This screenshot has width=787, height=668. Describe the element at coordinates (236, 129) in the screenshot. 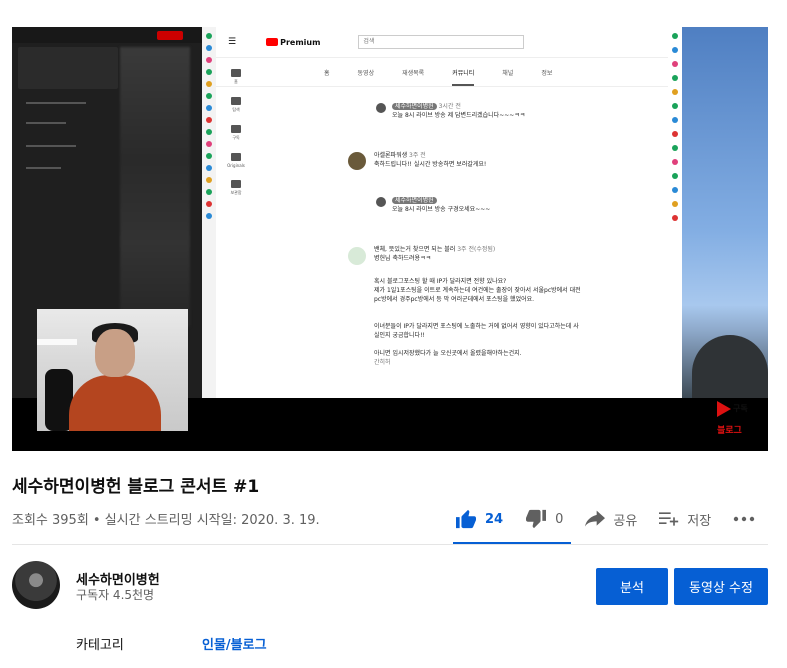

I see `subscriptions-icon` at that location.